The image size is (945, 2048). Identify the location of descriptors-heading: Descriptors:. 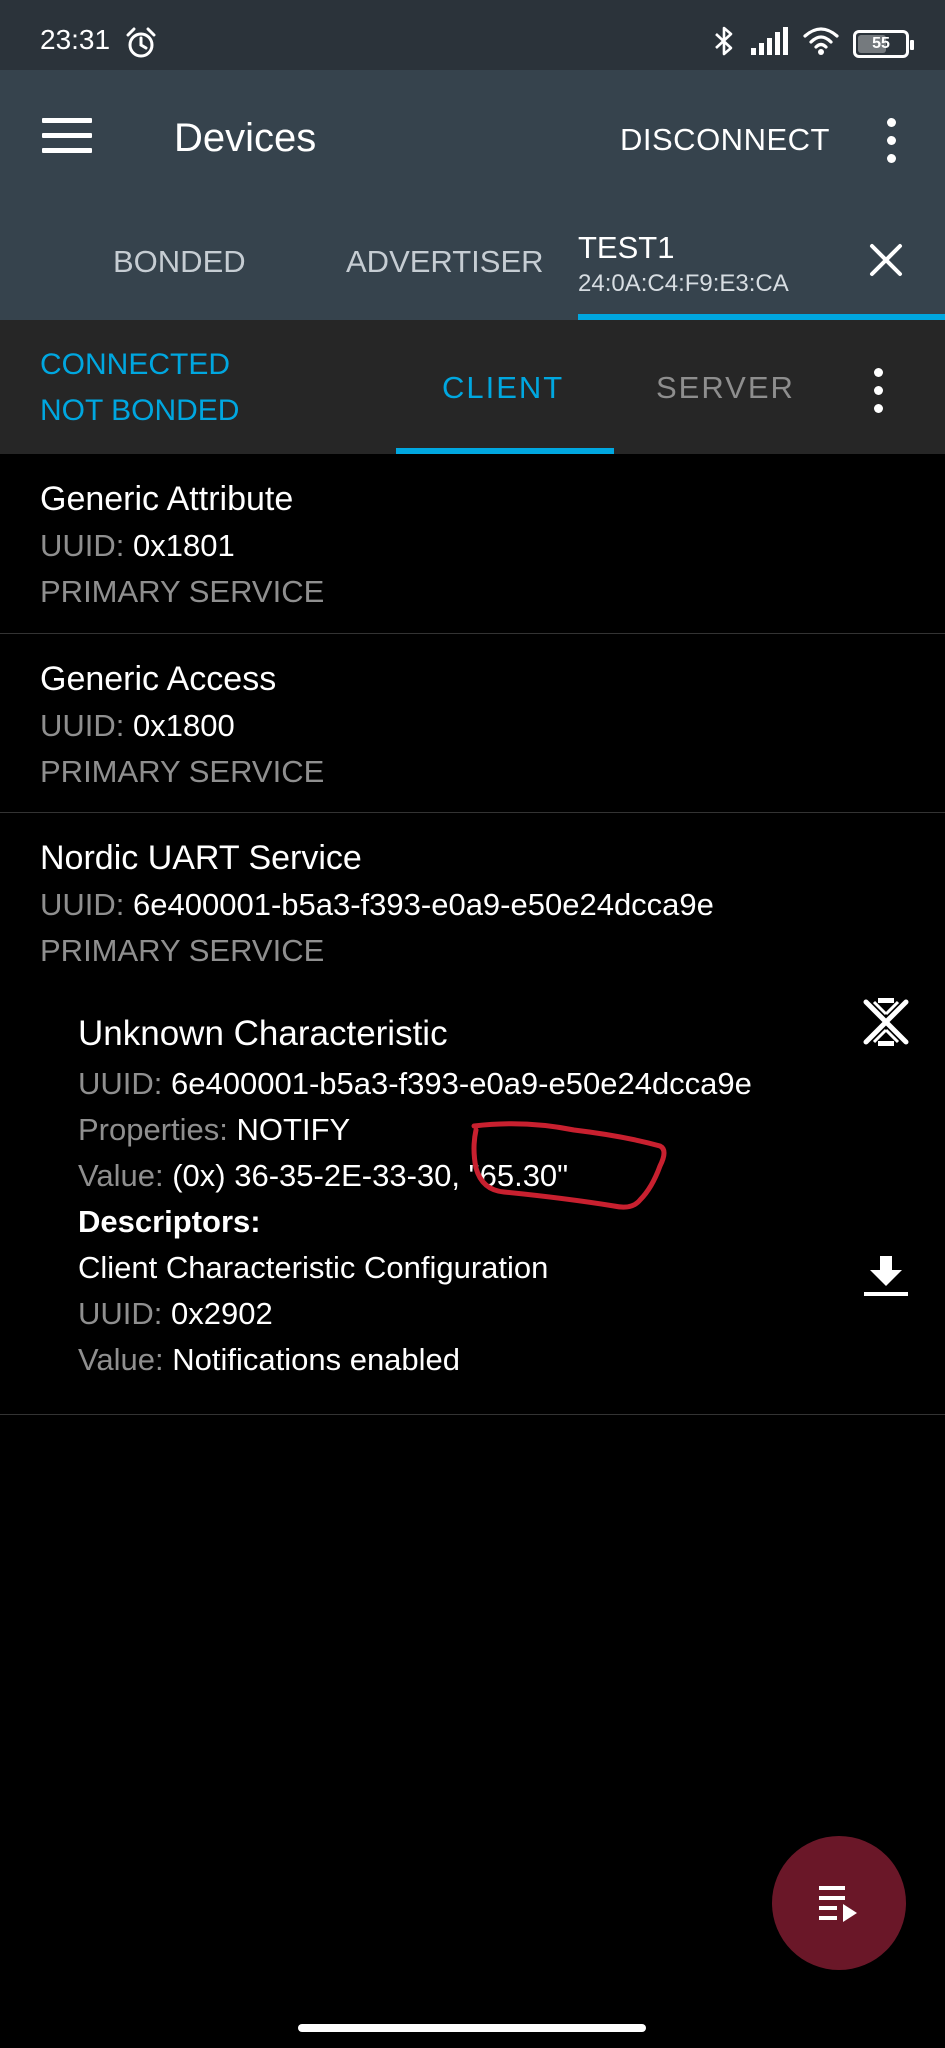
(169, 1221).